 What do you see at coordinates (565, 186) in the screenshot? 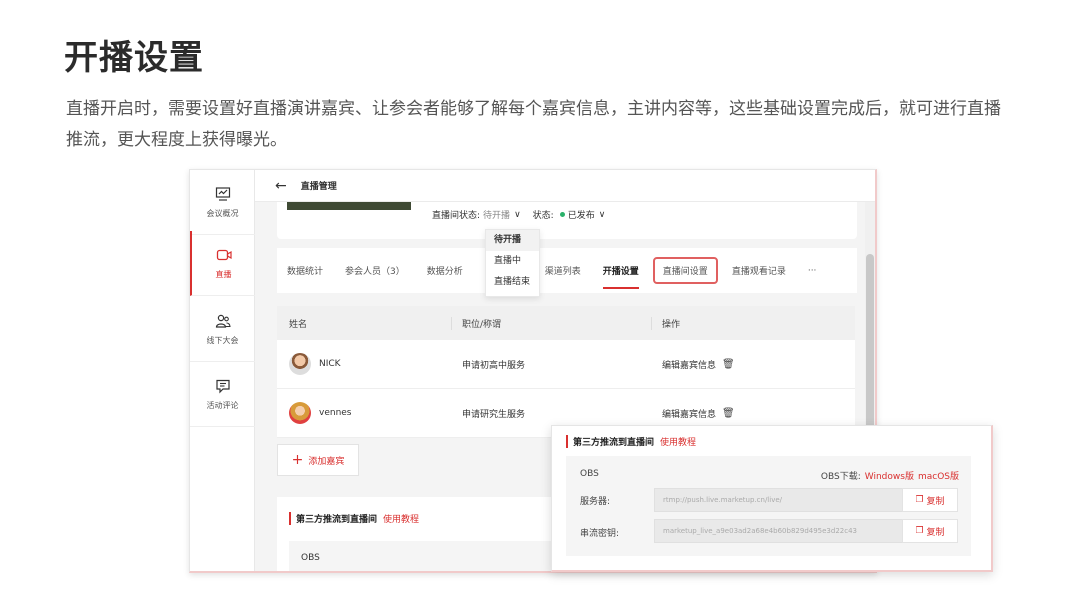
I see `topbar: ← 直播管理` at bounding box center [565, 186].